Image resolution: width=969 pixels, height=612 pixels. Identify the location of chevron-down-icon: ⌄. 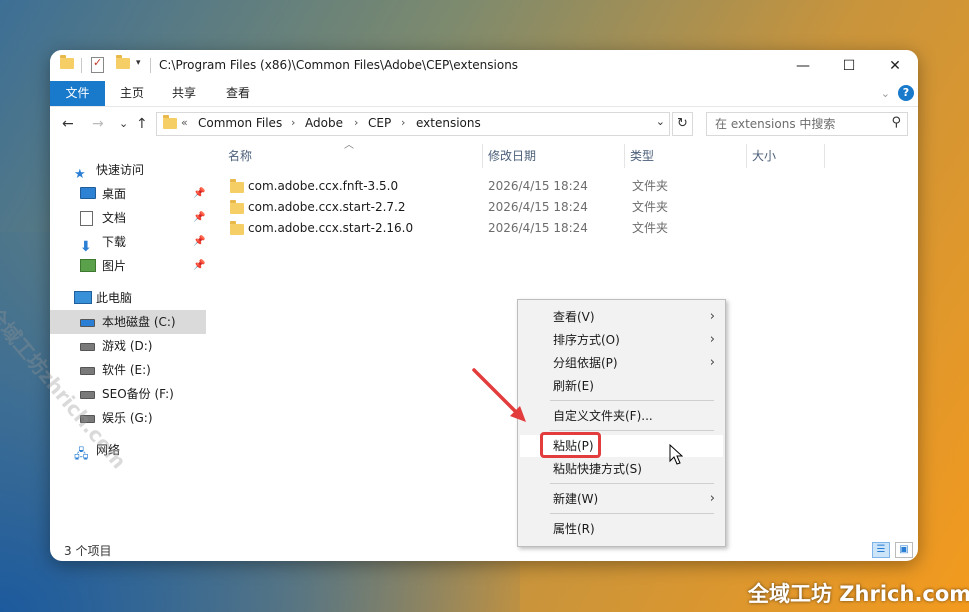
(660, 121).